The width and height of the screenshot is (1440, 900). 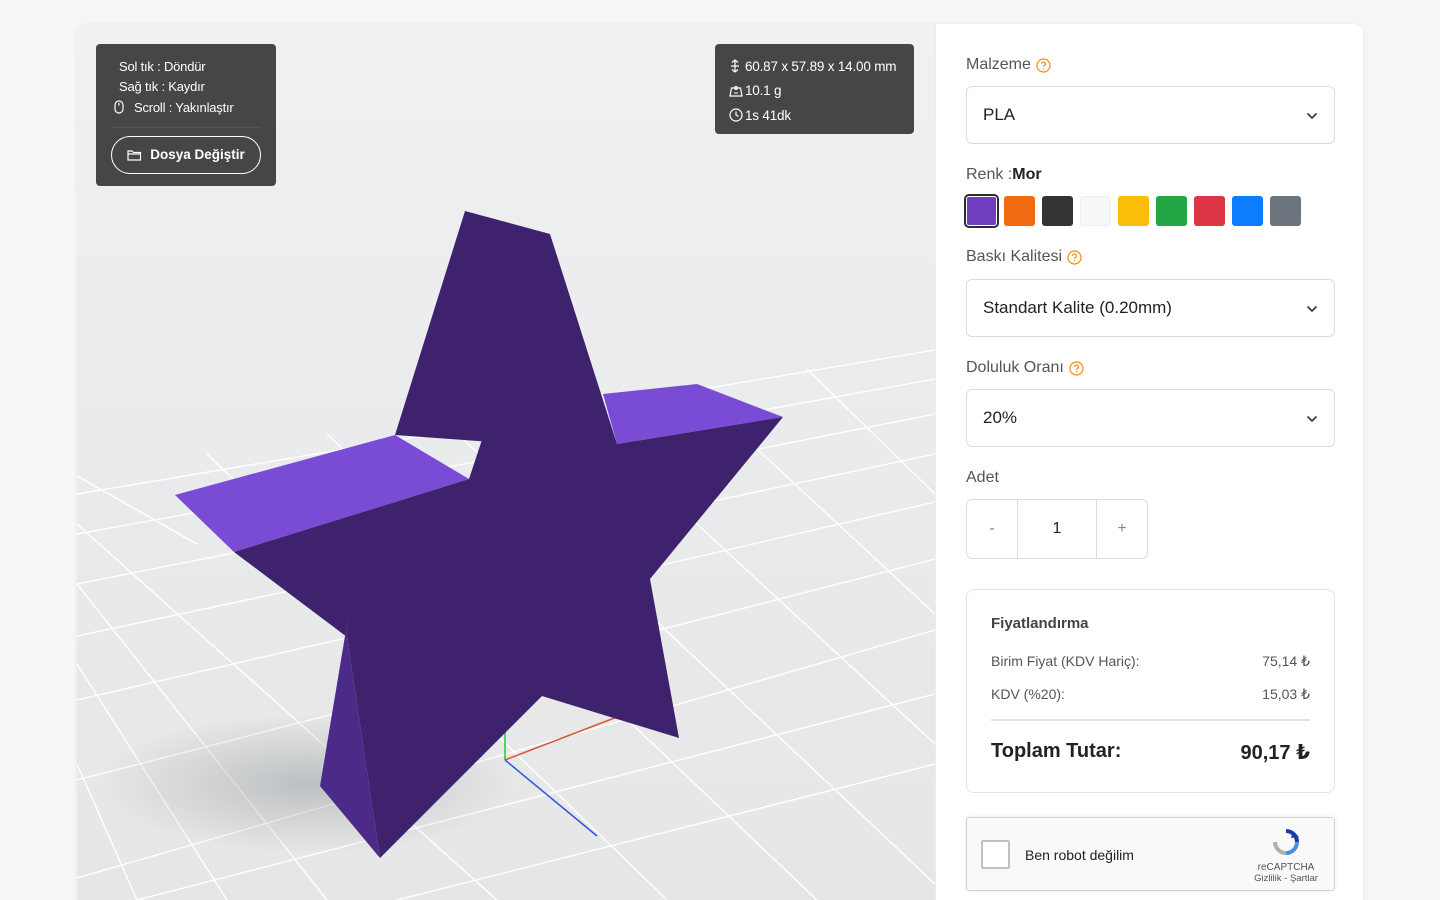 What do you see at coordinates (1150, 752) in the screenshot?
I see `total-row: Toplam Tutar: 90,17 ₺` at bounding box center [1150, 752].